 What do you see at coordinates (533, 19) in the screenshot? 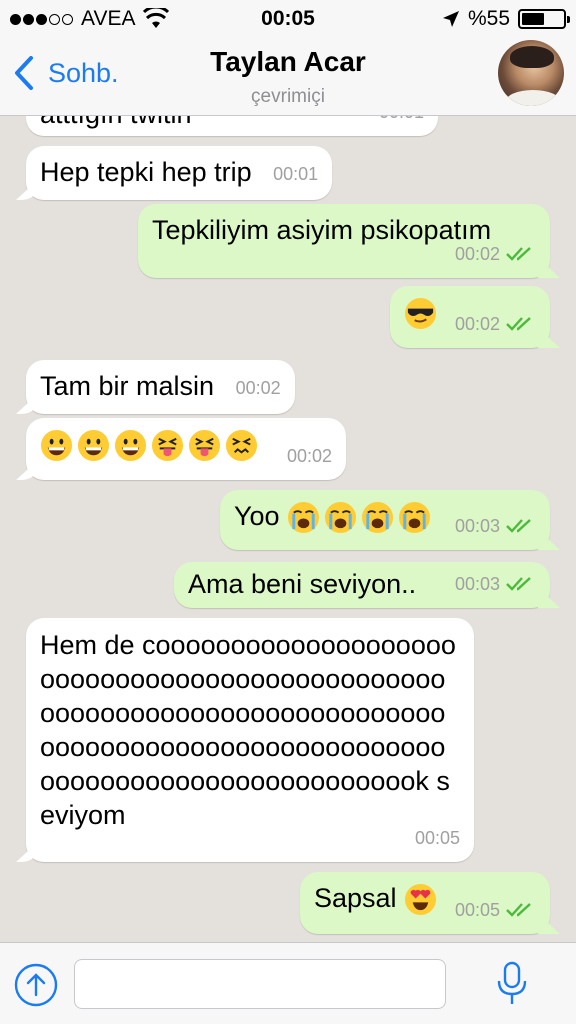
I see `battery-level-fill` at bounding box center [533, 19].